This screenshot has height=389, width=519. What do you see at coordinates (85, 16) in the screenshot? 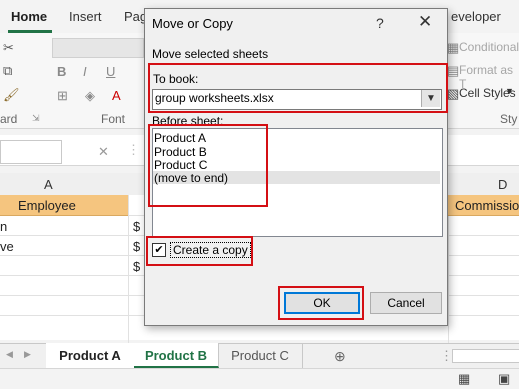
I see `tab-insert: Insert` at bounding box center [85, 16].